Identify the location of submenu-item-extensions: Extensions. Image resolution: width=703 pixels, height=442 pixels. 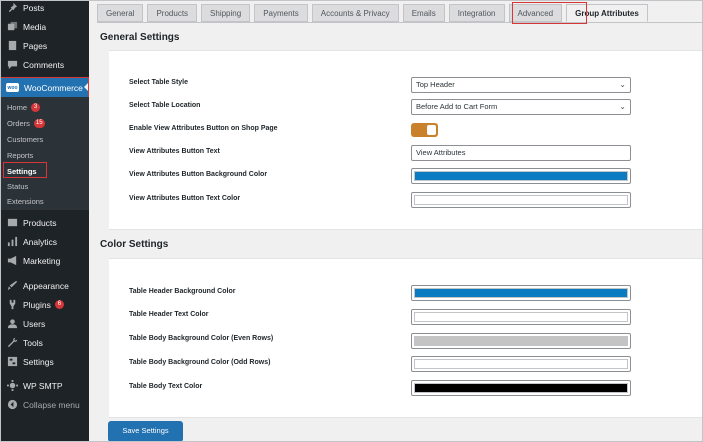
(25, 201).